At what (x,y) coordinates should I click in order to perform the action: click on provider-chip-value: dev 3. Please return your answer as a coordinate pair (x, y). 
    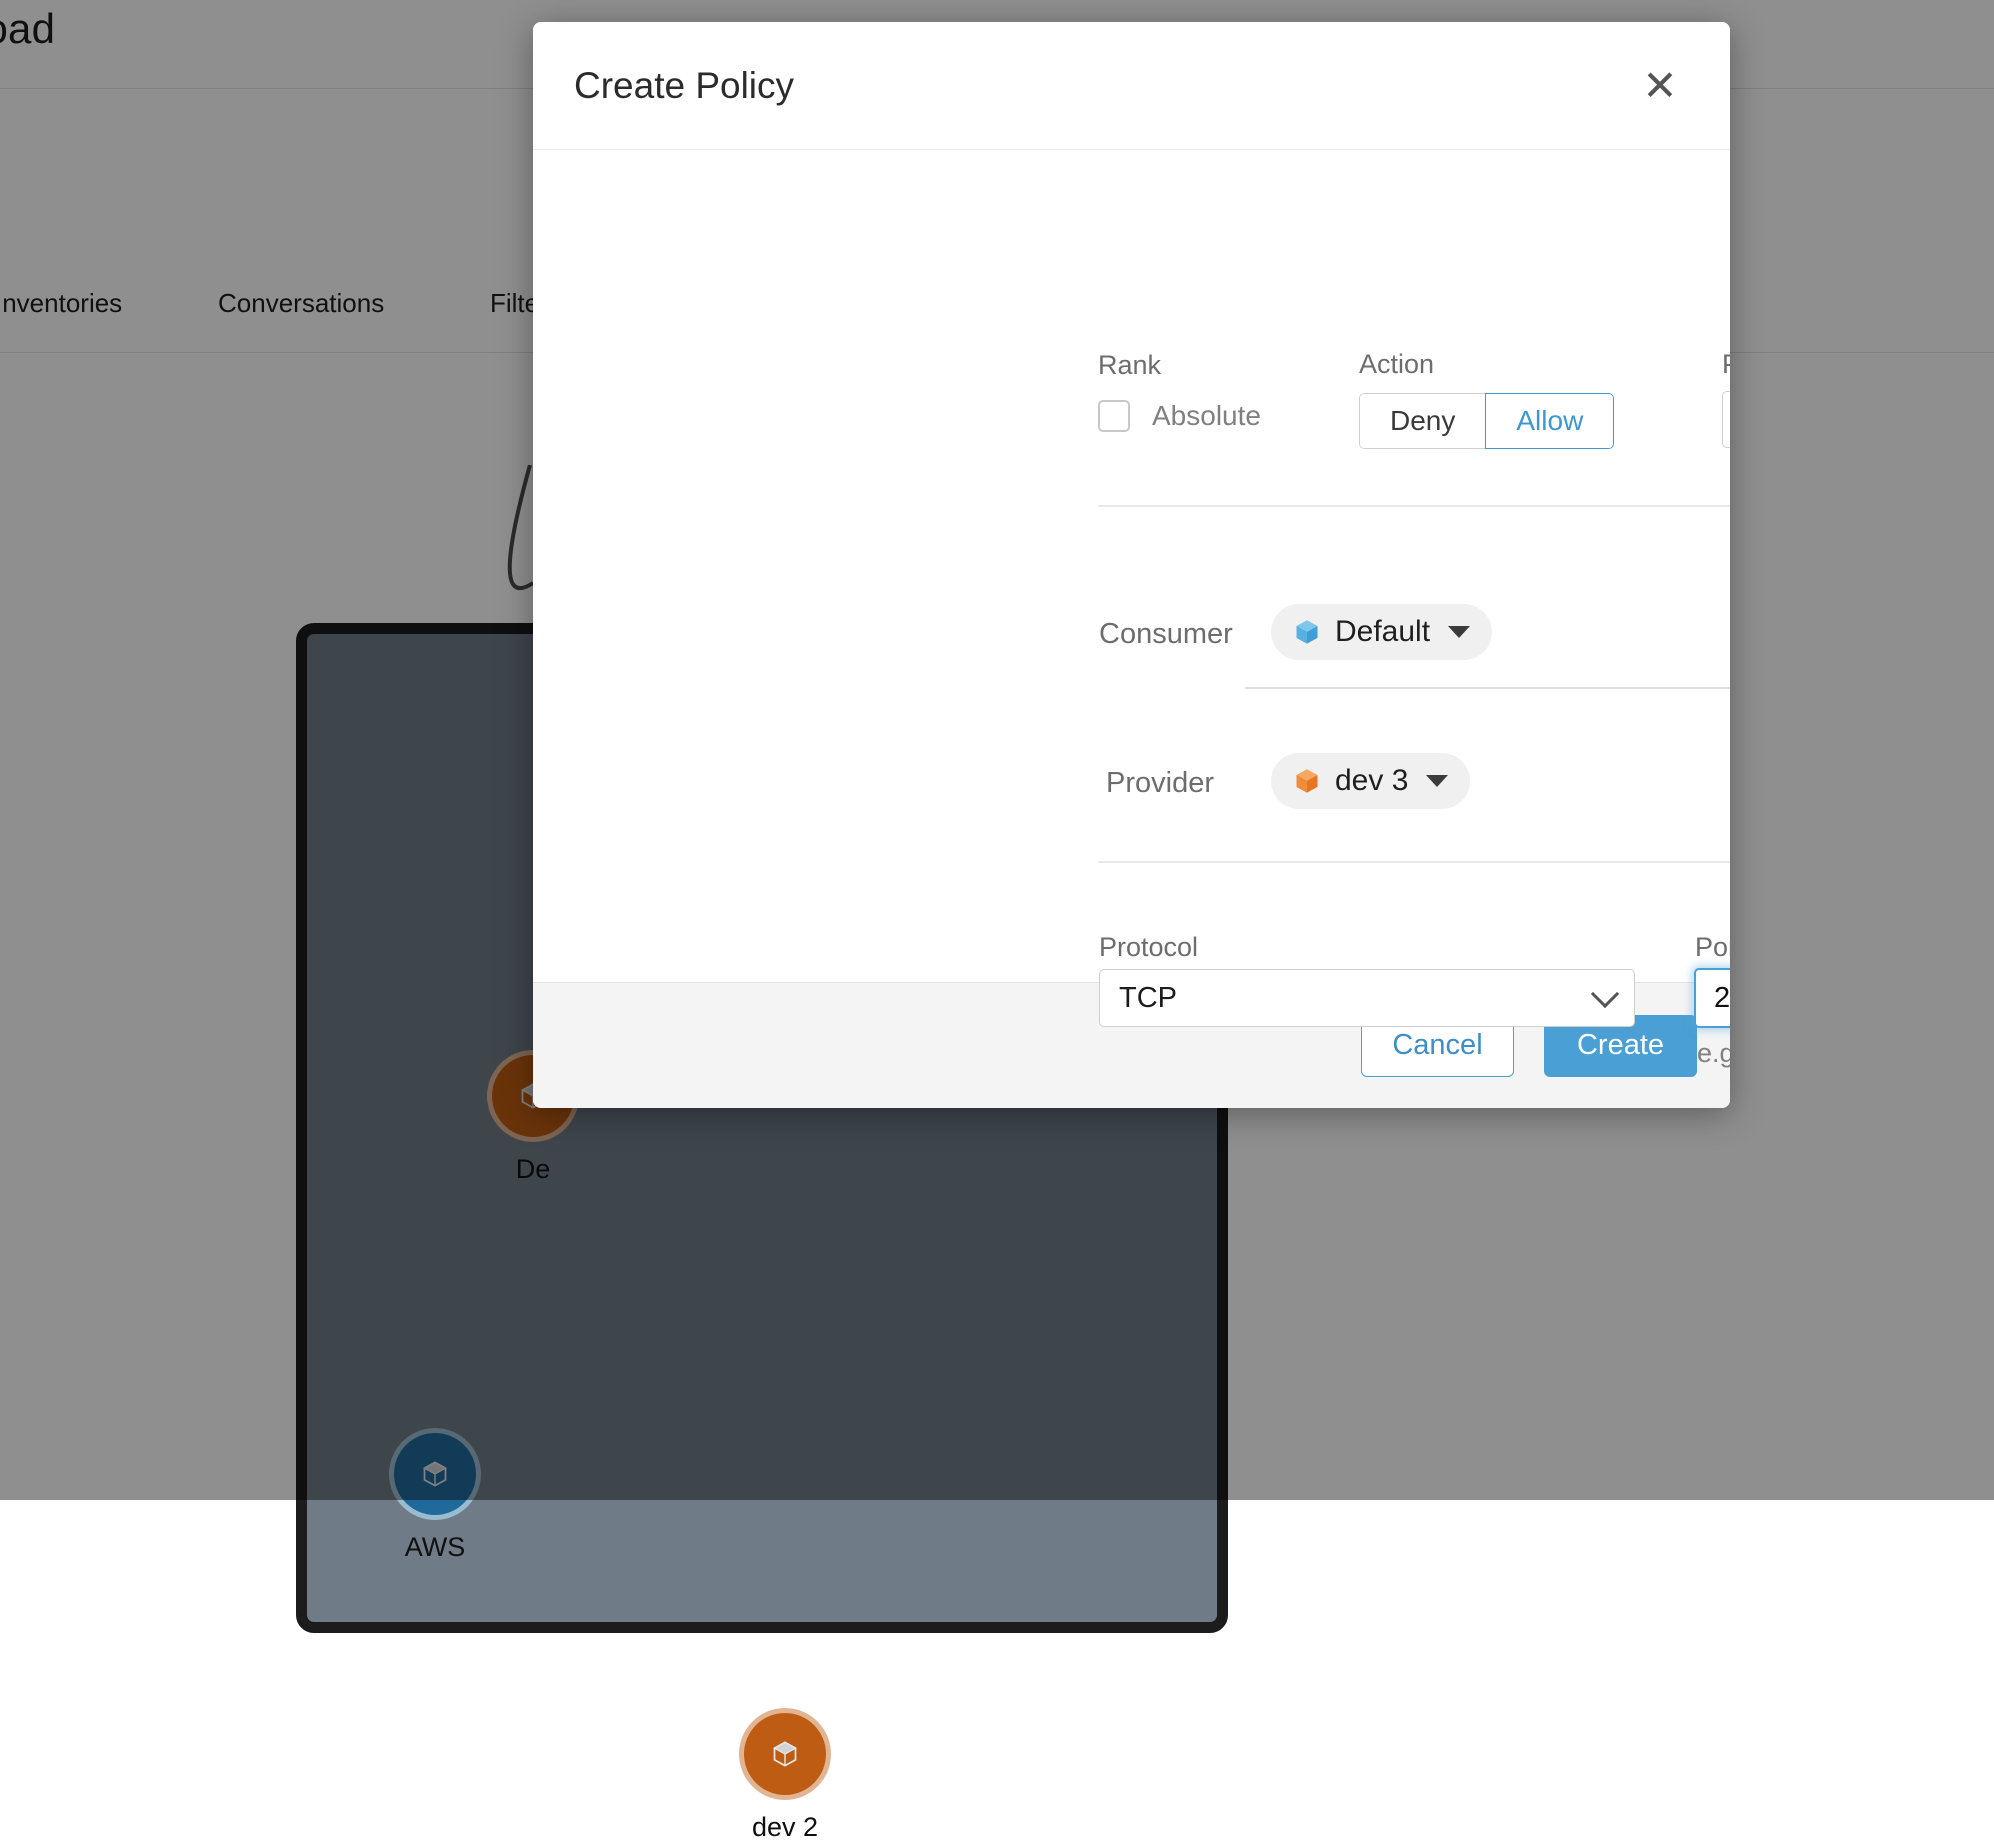
    Looking at the image, I should click on (1371, 781).